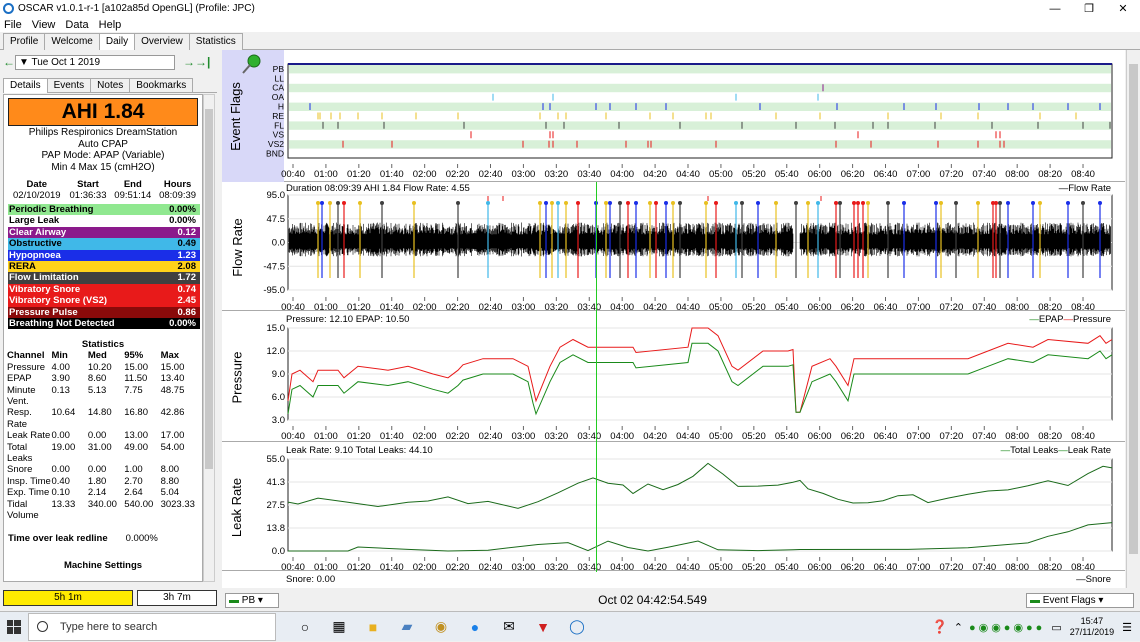  What do you see at coordinates (577, 627) in the screenshot?
I see `oscar-taskbar-icon: ◯` at bounding box center [577, 627].